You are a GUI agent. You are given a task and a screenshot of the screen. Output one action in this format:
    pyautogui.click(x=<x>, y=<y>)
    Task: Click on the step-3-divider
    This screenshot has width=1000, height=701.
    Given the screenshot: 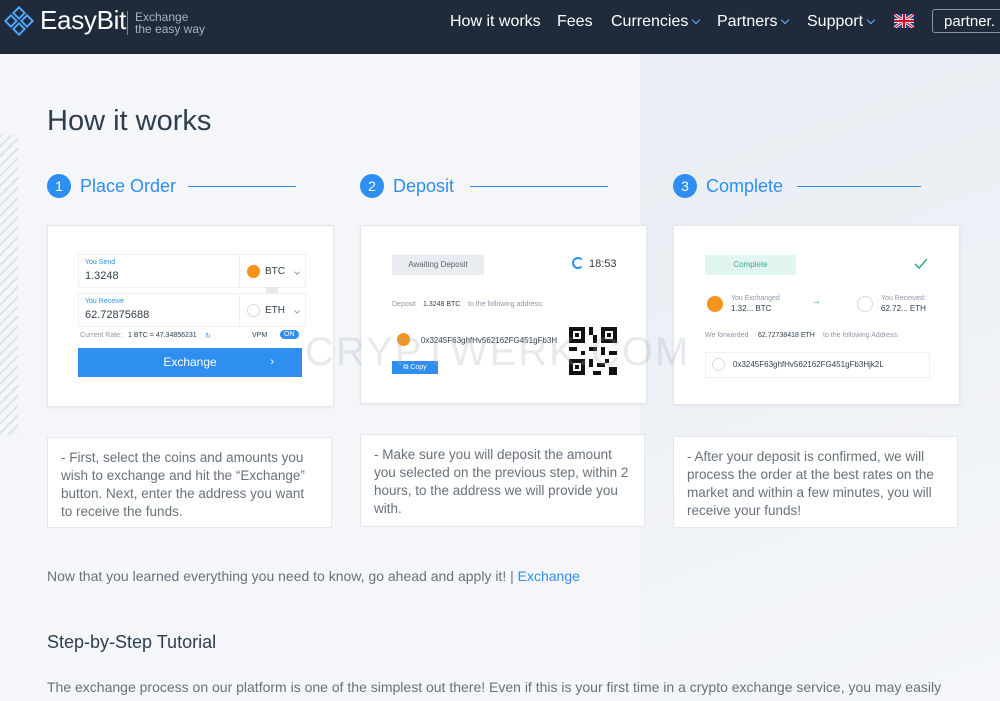 What is the action you would take?
    pyautogui.click(x=859, y=186)
    